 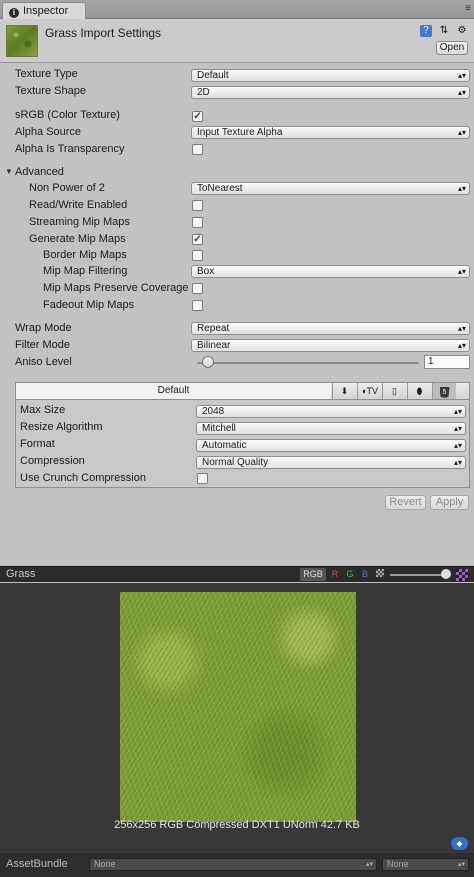 What do you see at coordinates (213, 411) in the screenshot?
I see `max-size-value: 2048` at bounding box center [213, 411].